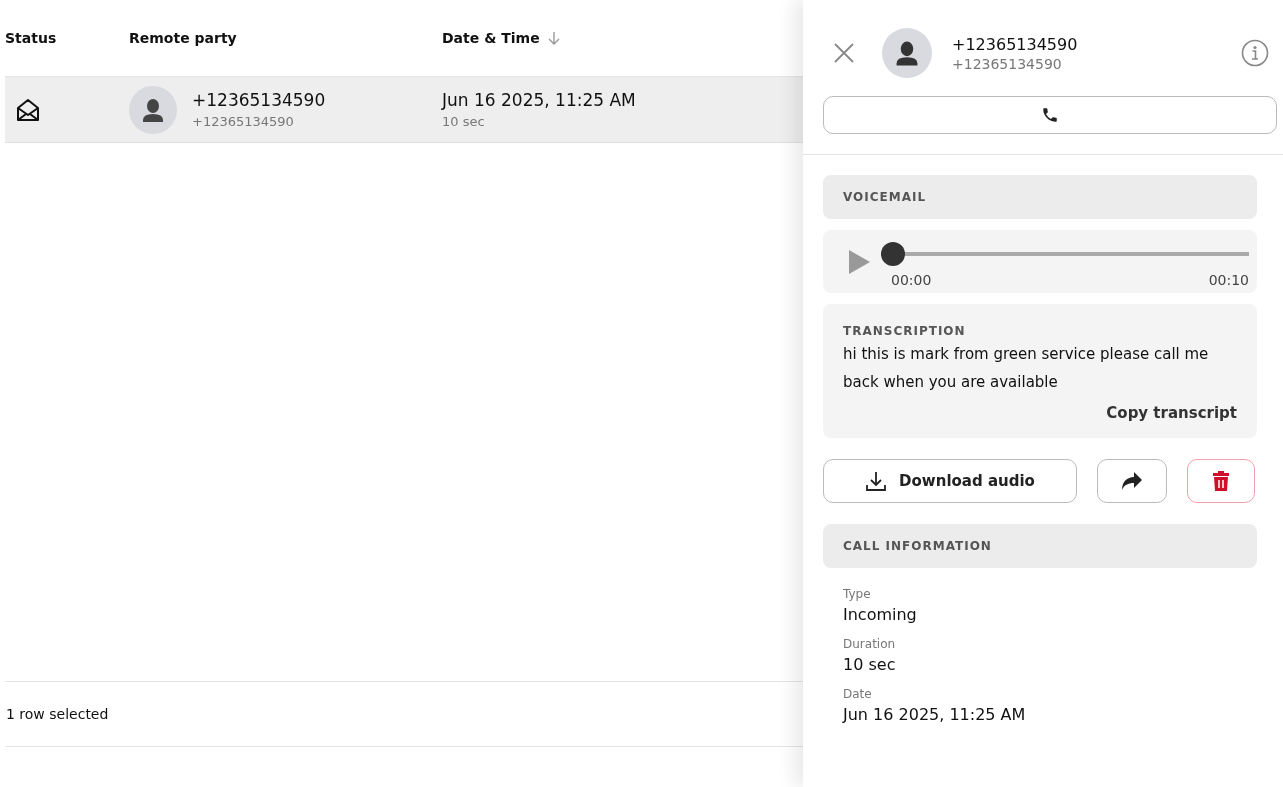 The height and width of the screenshot is (787, 1283). What do you see at coordinates (183, 38) in the screenshot?
I see `column-header: Remote party` at bounding box center [183, 38].